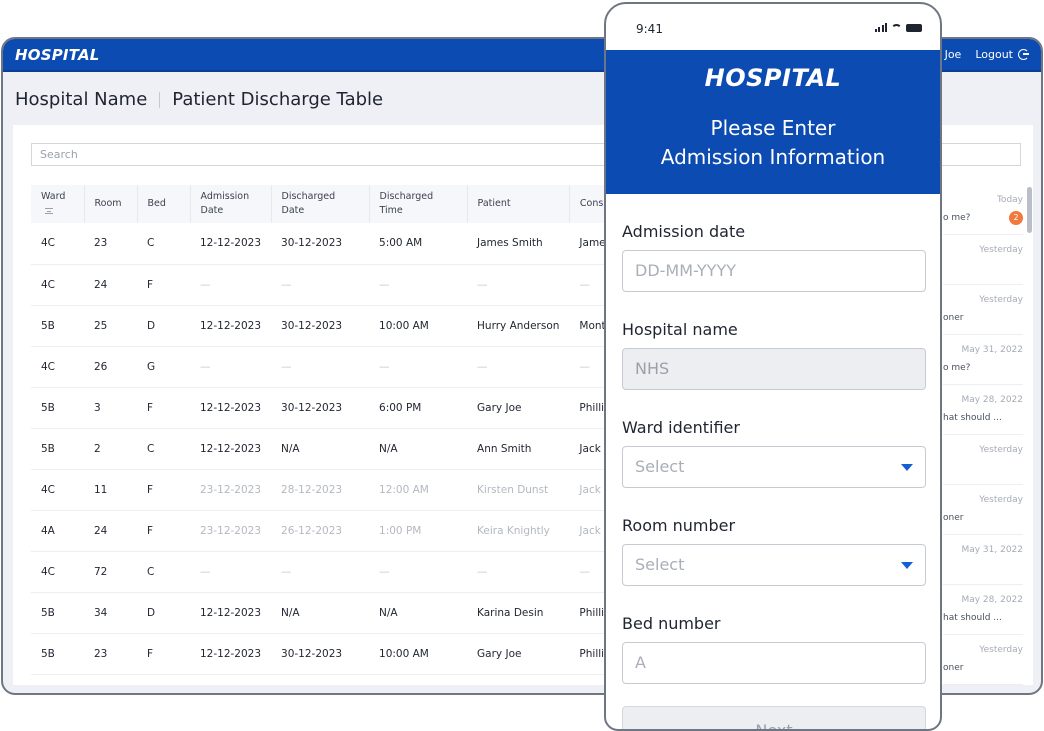  I want to click on admission-date-field: DD-MM-YYYY, so click(774, 271).